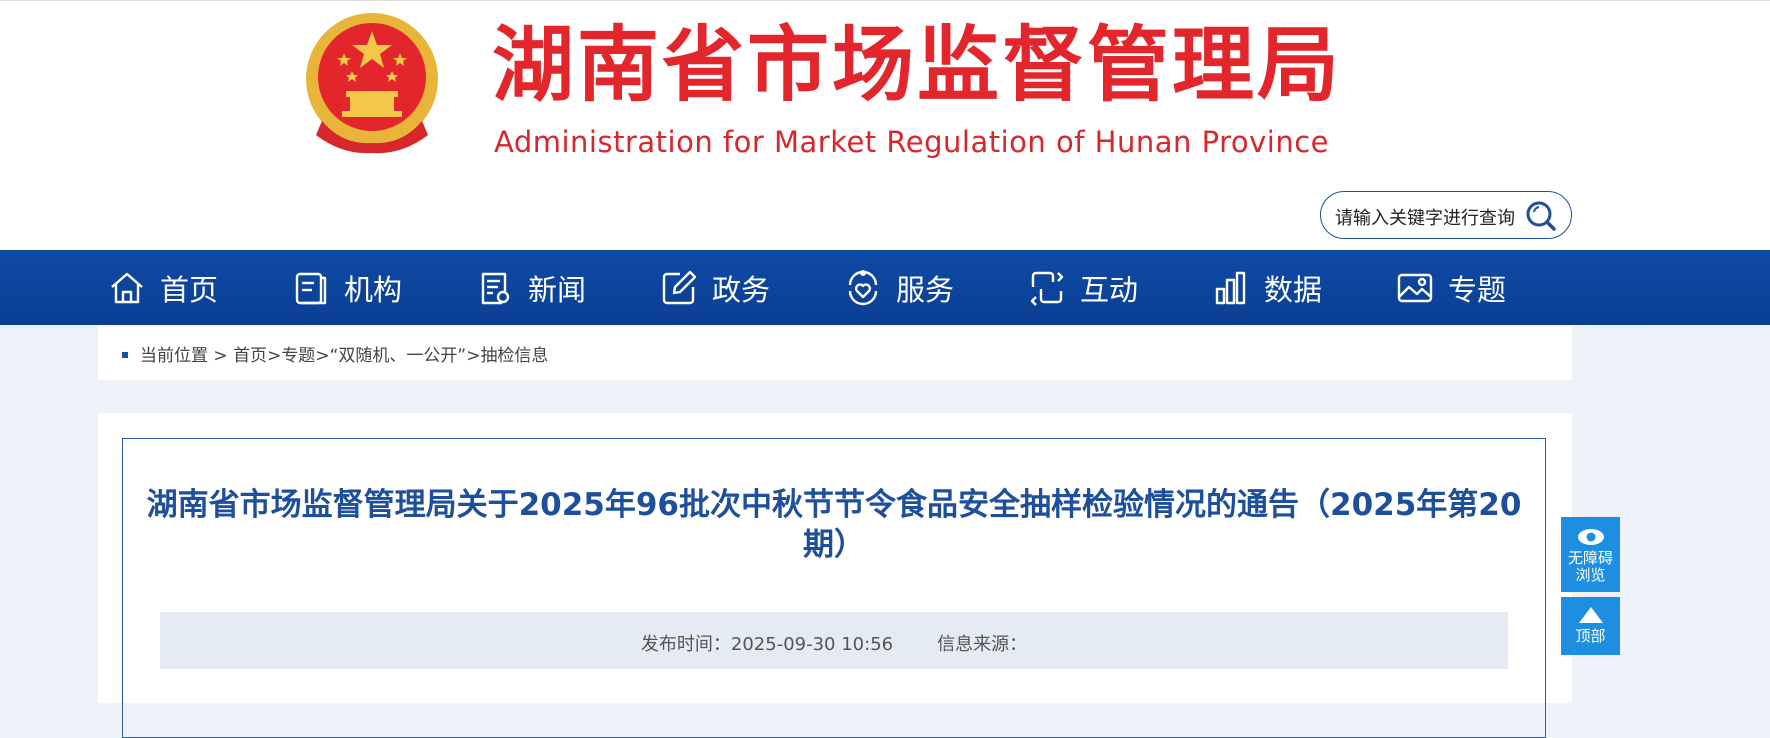  I want to click on interaction-icon, so click(1047, 288).